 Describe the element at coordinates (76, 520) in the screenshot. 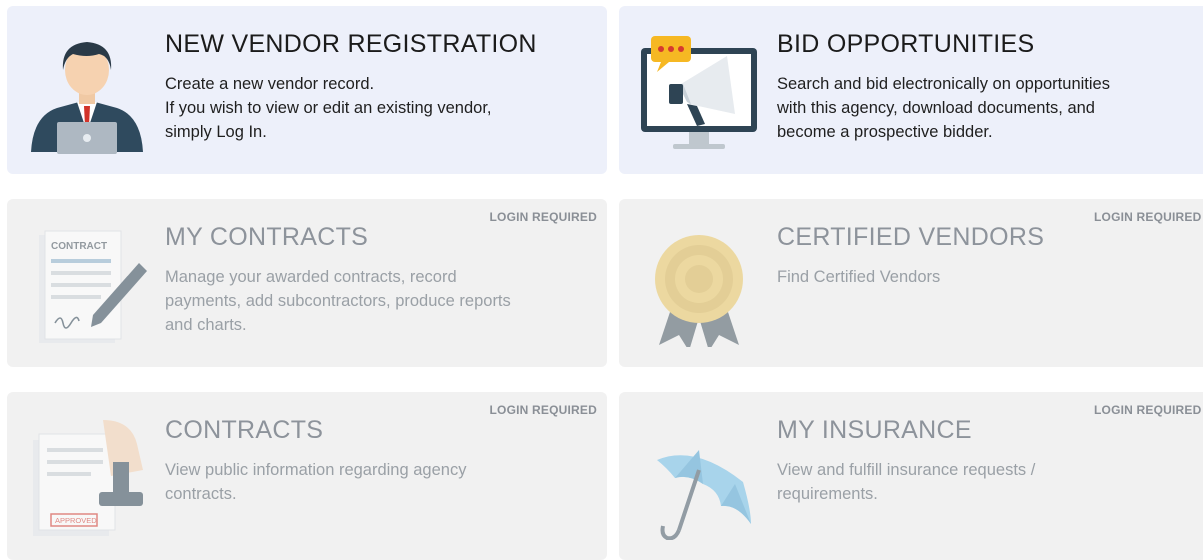

I see `approved-text: APPROVED` at that location.